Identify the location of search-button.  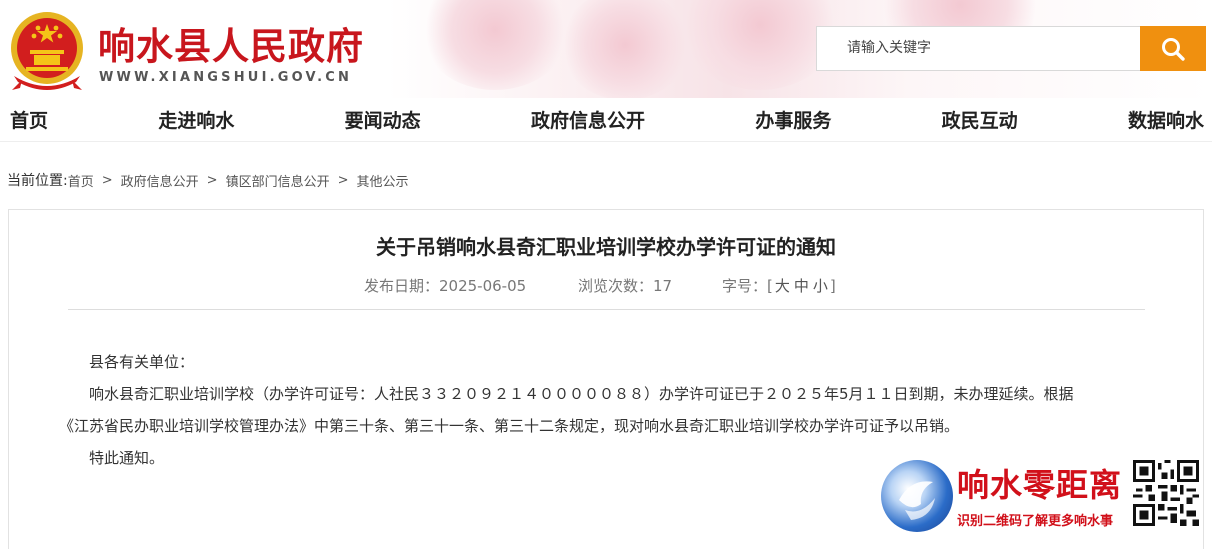
(1173, 48).